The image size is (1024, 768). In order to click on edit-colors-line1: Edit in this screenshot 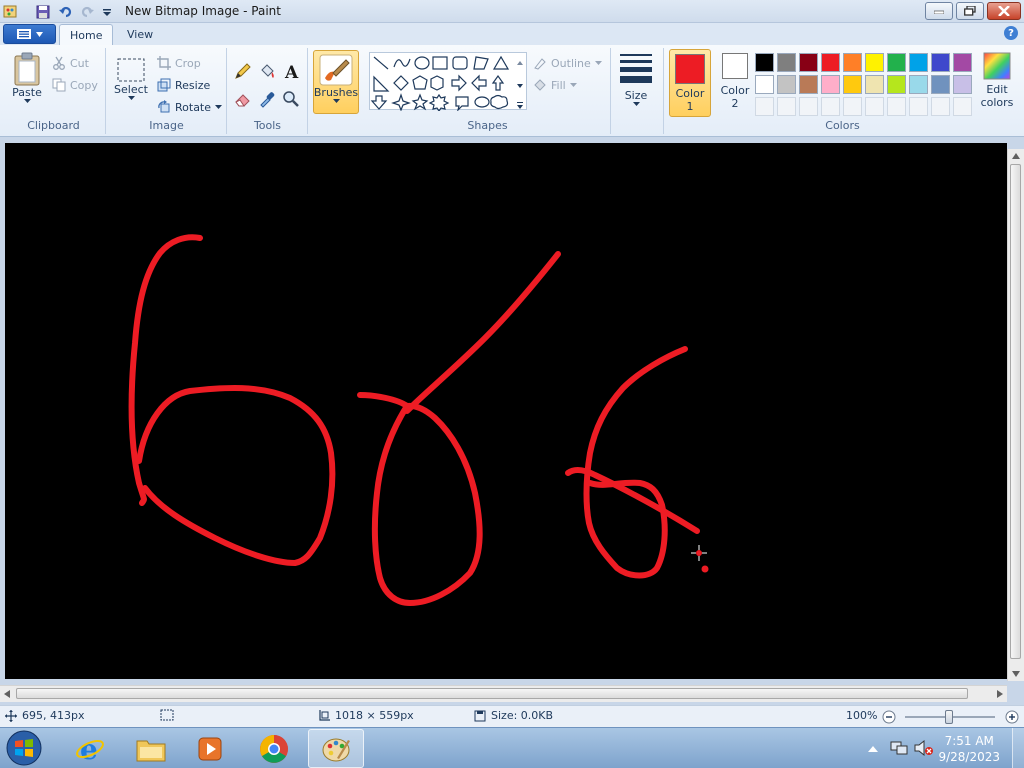, I will do `click(997, 89)`.